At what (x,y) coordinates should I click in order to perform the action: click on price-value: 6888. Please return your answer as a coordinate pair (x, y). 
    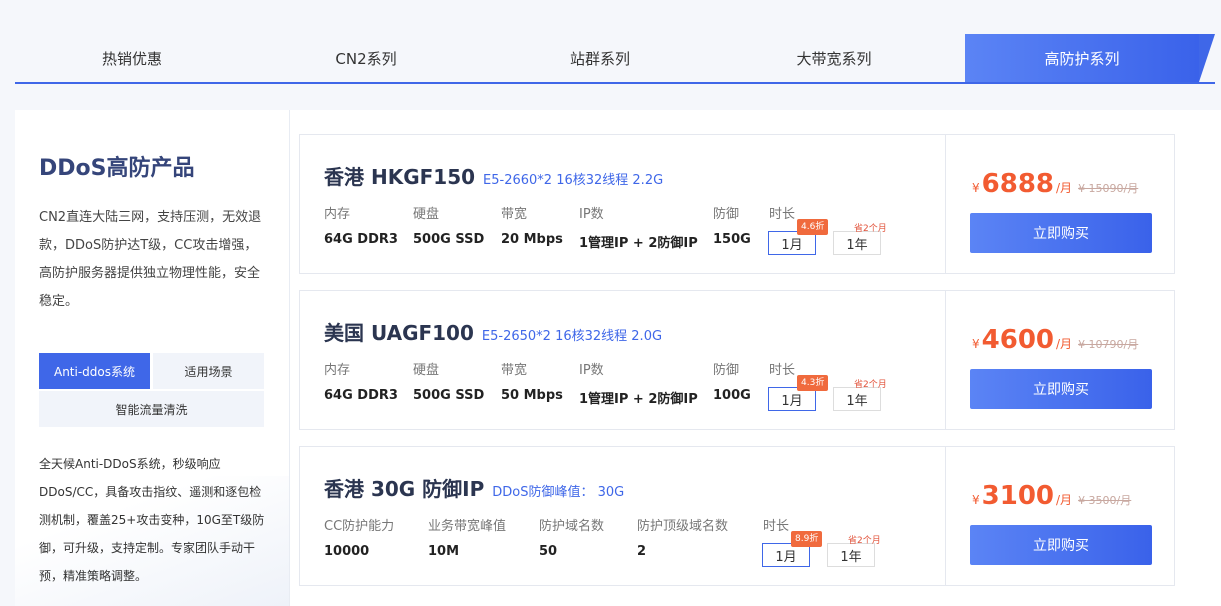
    Looking at the image, I should click on (1018, 184).